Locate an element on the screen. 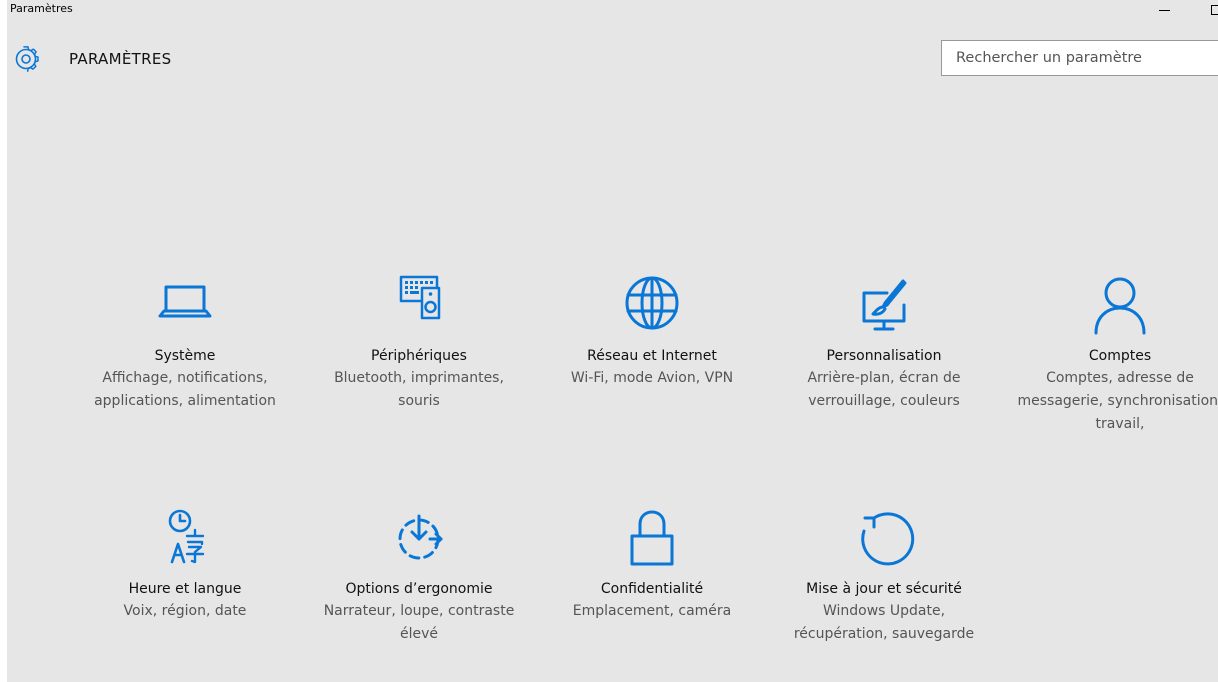 The image size is (1218, 682). time-language-icon is located at coordinates (185, 537).